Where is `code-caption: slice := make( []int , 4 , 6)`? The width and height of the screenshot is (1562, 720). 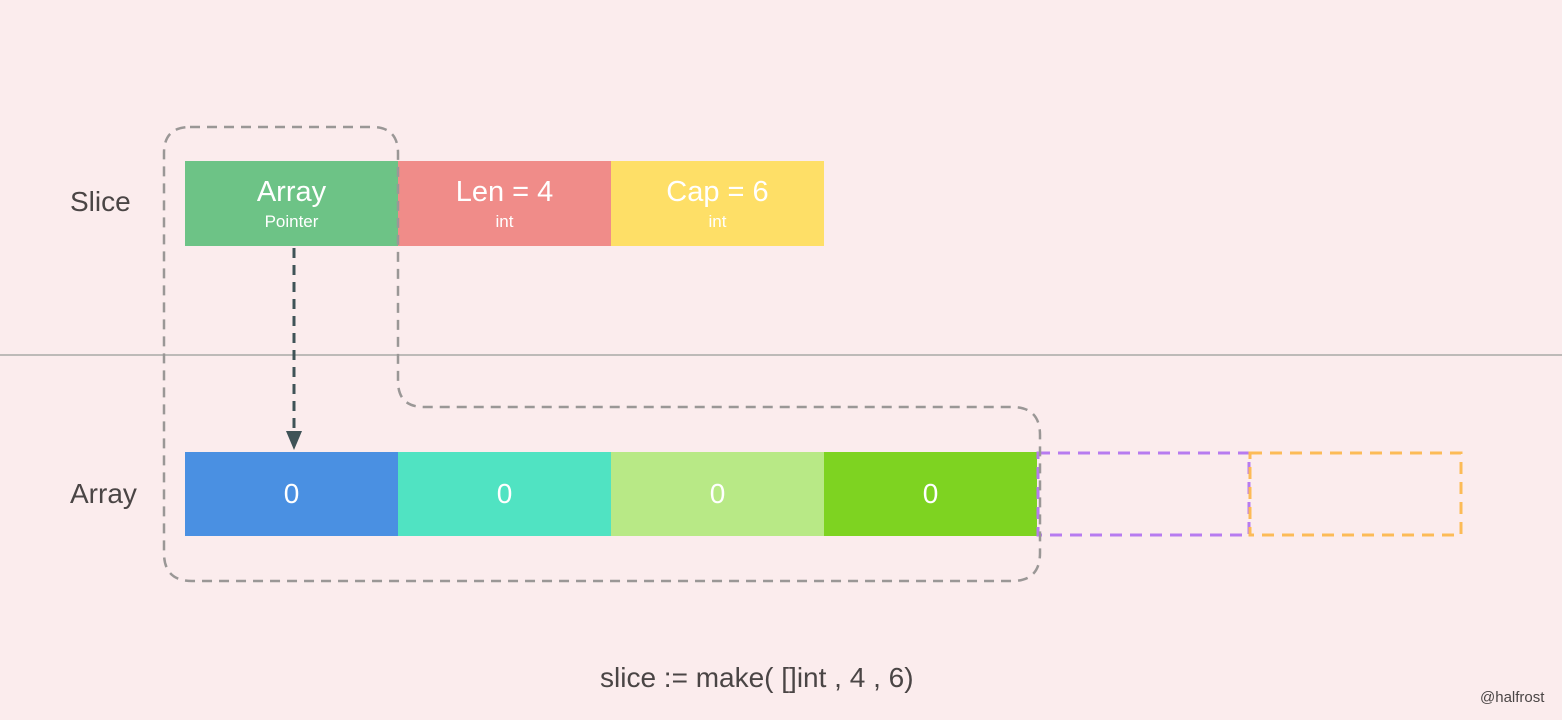
code-caption: slice := make( []int , 4 , 6) is located at coordinates (757, 677).